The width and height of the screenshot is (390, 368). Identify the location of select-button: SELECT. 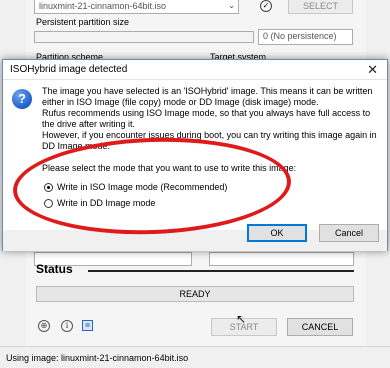
(320, 7).